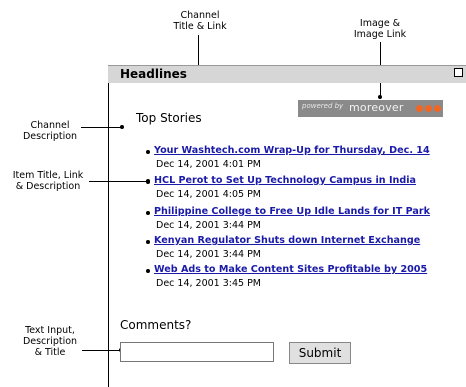 This screenshot has height=387, width=466. I want to click on callout-channel-title: Channel Title & Link, so click(200, 21).